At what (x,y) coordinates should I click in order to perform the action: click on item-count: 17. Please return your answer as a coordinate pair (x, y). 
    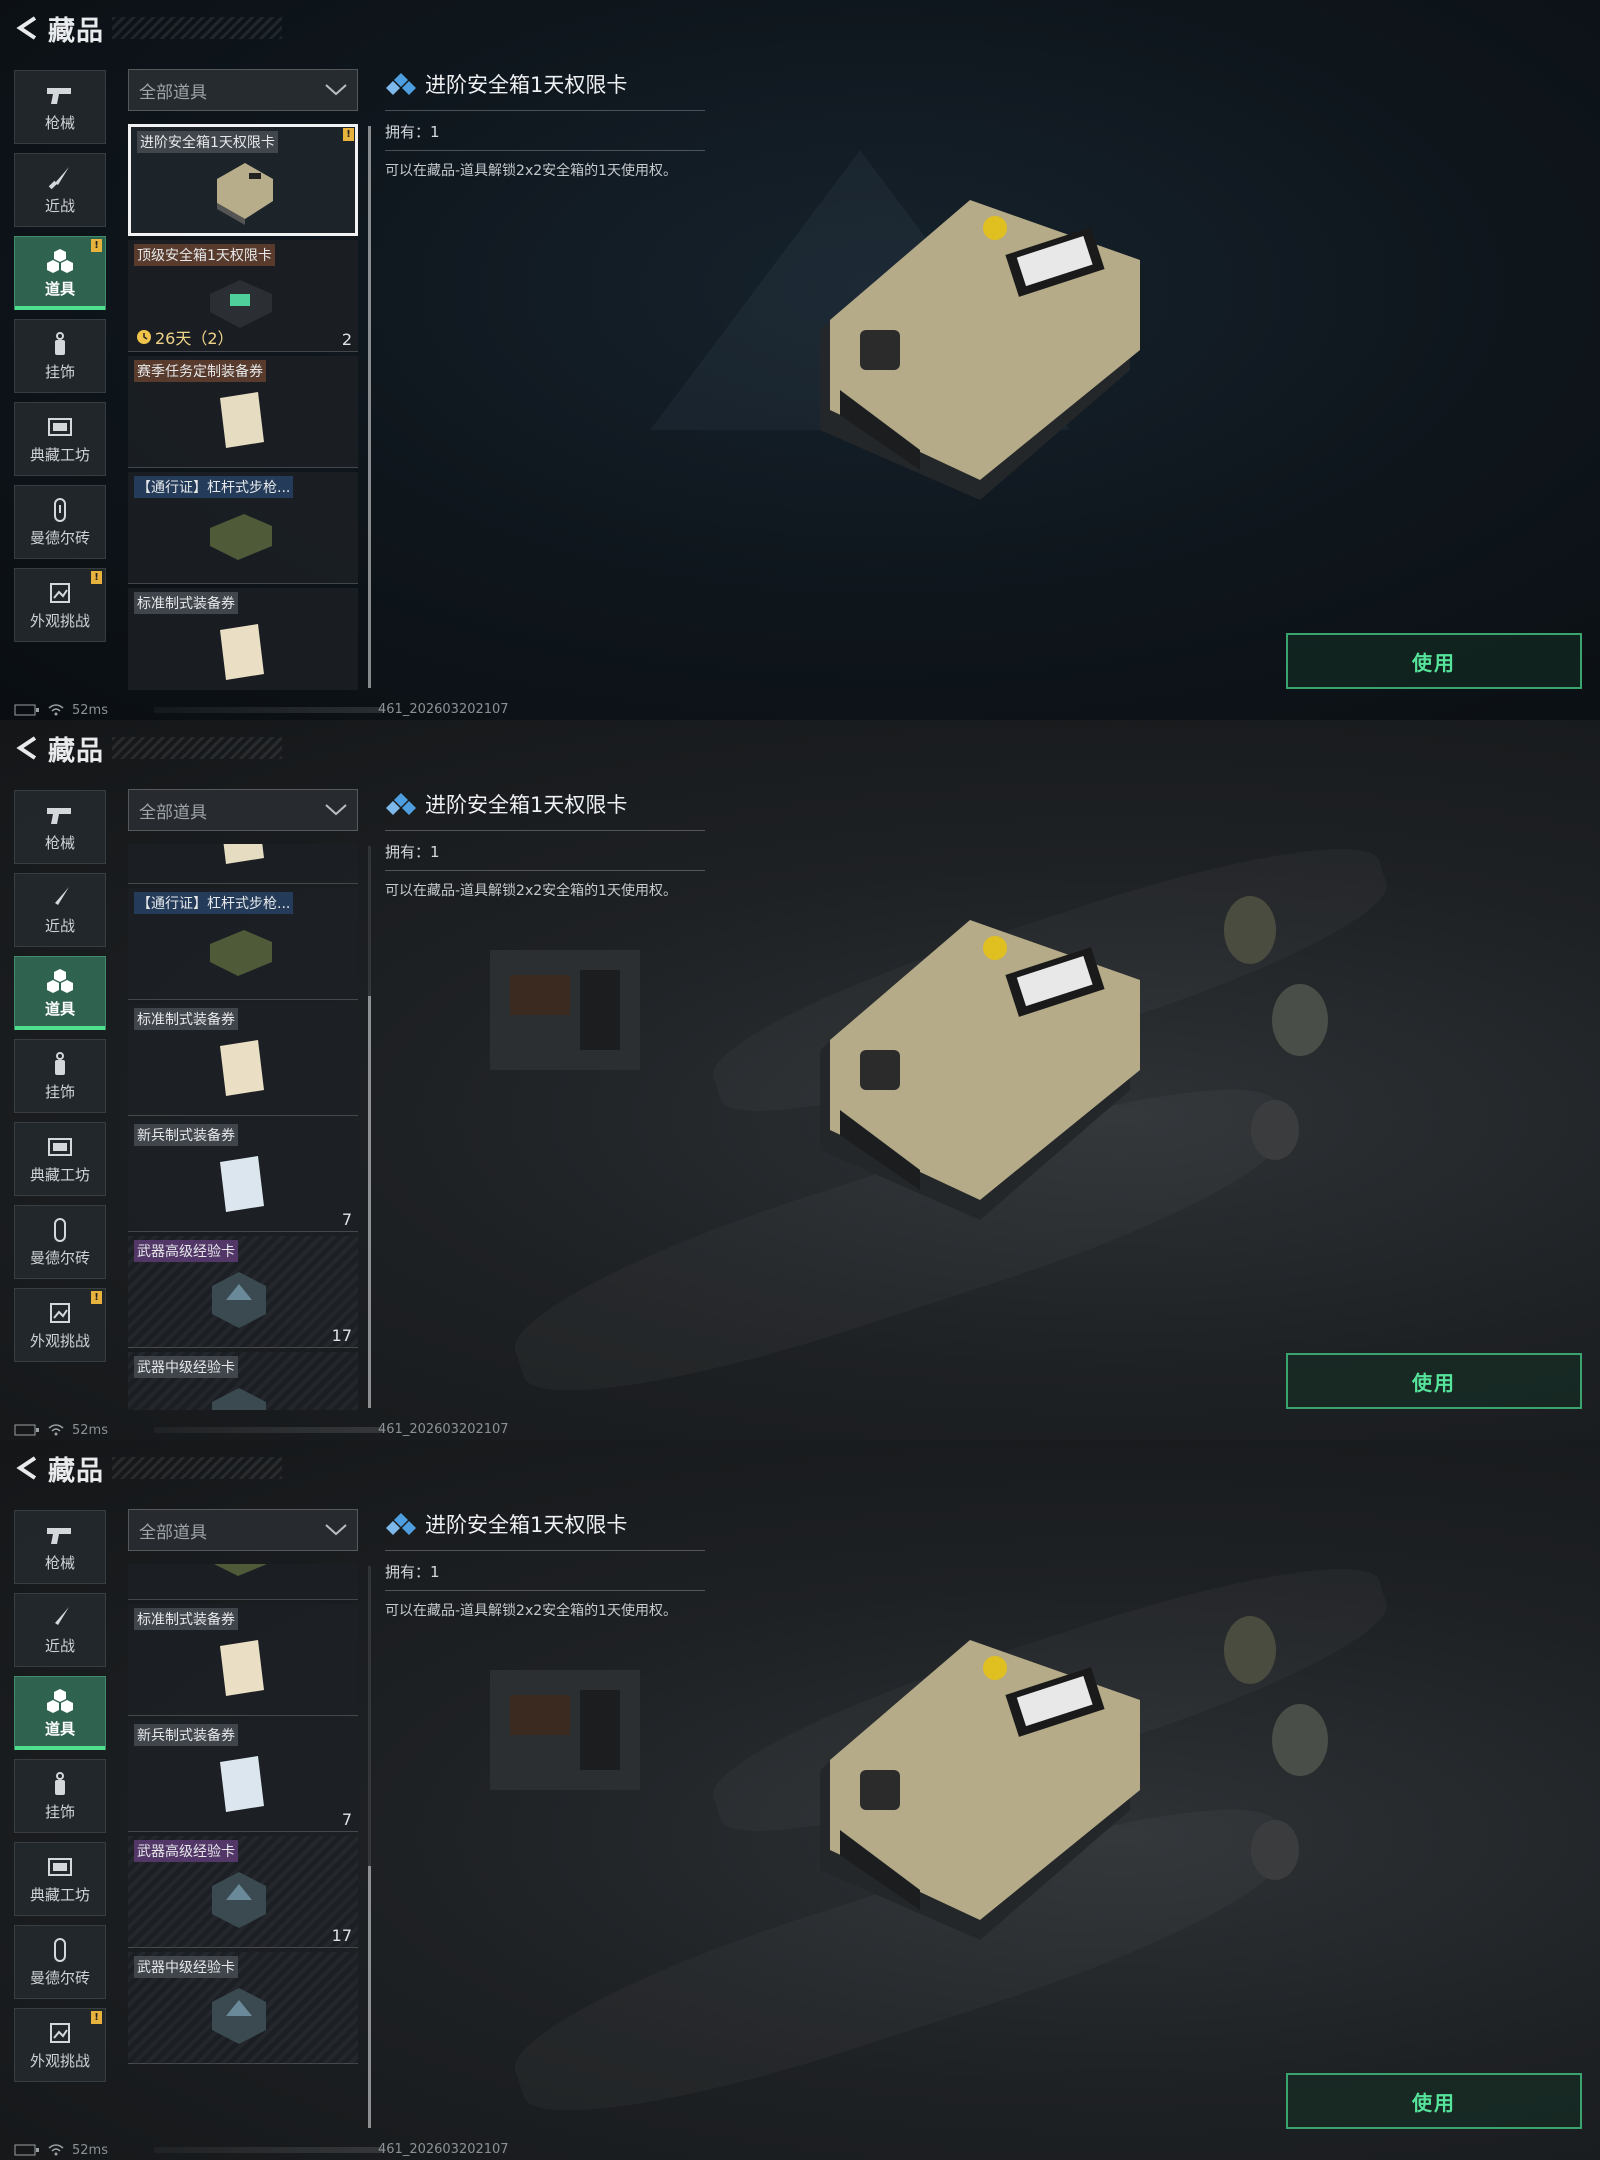
    Looking at the image, I should click on (341, 1335).